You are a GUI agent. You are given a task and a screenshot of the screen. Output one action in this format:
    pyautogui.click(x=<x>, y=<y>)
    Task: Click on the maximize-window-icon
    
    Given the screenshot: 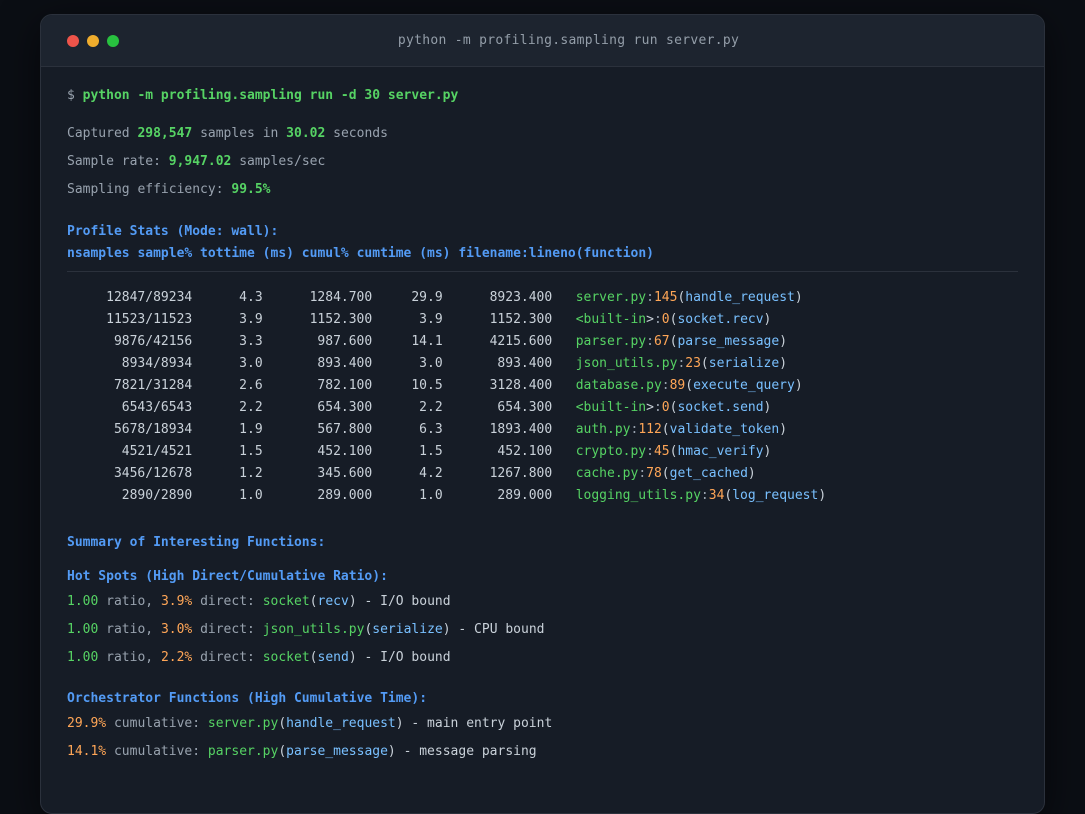 What is the action you would take?
    pyautogui.click(x=113, y=40)
    